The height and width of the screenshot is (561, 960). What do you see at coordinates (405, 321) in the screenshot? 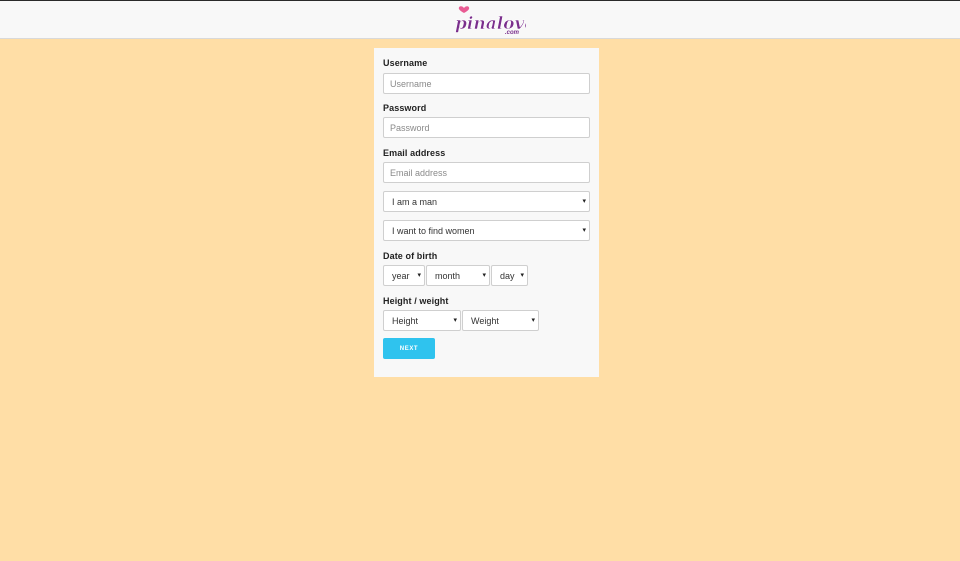
I see `height-select-value: Height` at bounding box center [405, 321].